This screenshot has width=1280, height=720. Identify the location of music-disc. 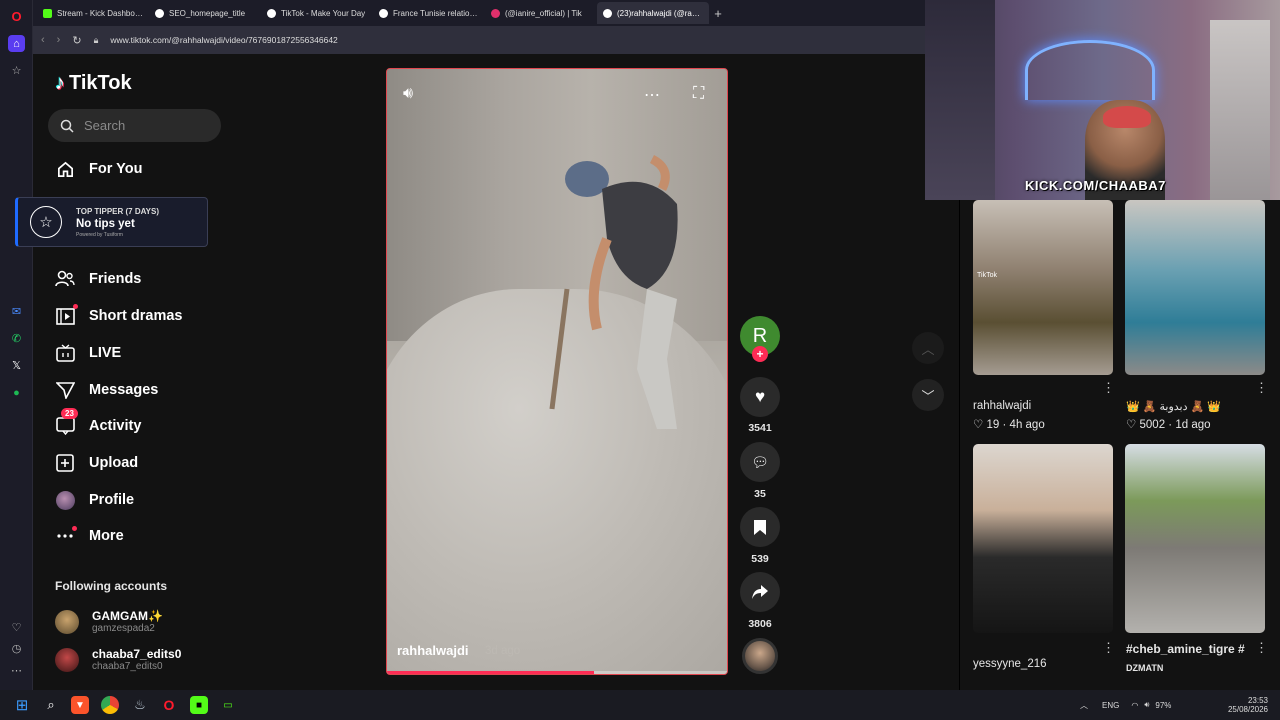
(760, 656).